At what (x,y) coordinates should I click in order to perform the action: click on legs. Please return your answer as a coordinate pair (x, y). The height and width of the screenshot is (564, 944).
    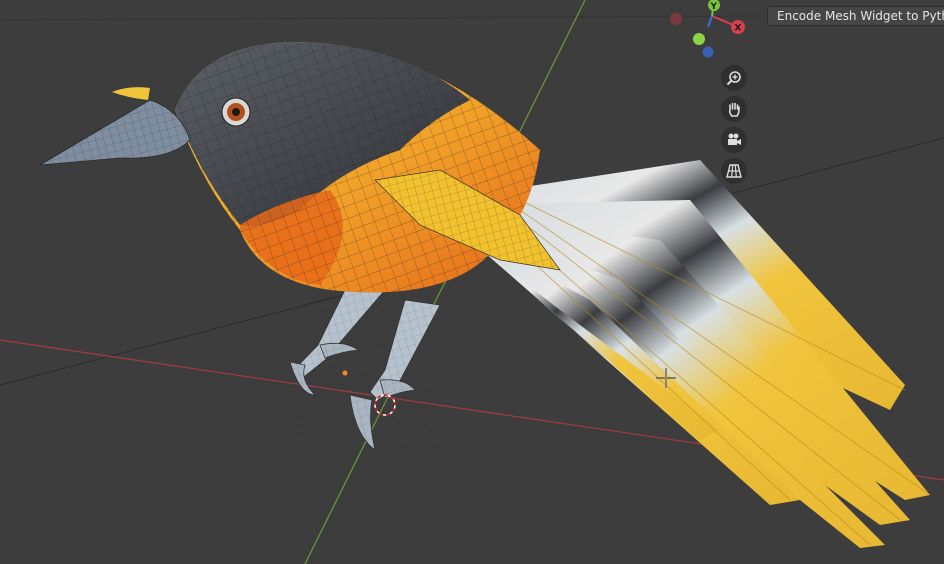
    Looking at the image, I should click on (365, 372).